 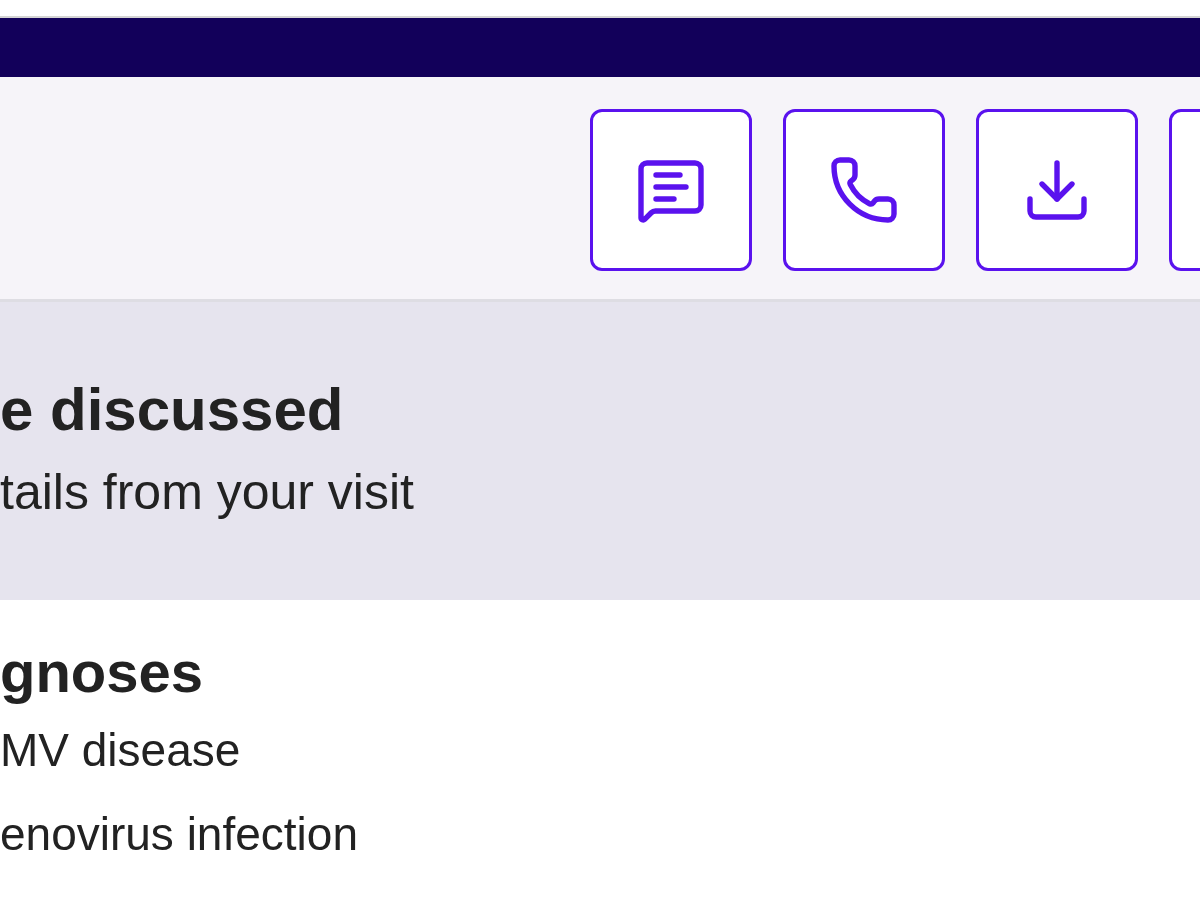 What do you see at coordinates (207, 492) in the screenshot?
I see `section-subtitle: tails from your visit` at bounding box center [207, 492].